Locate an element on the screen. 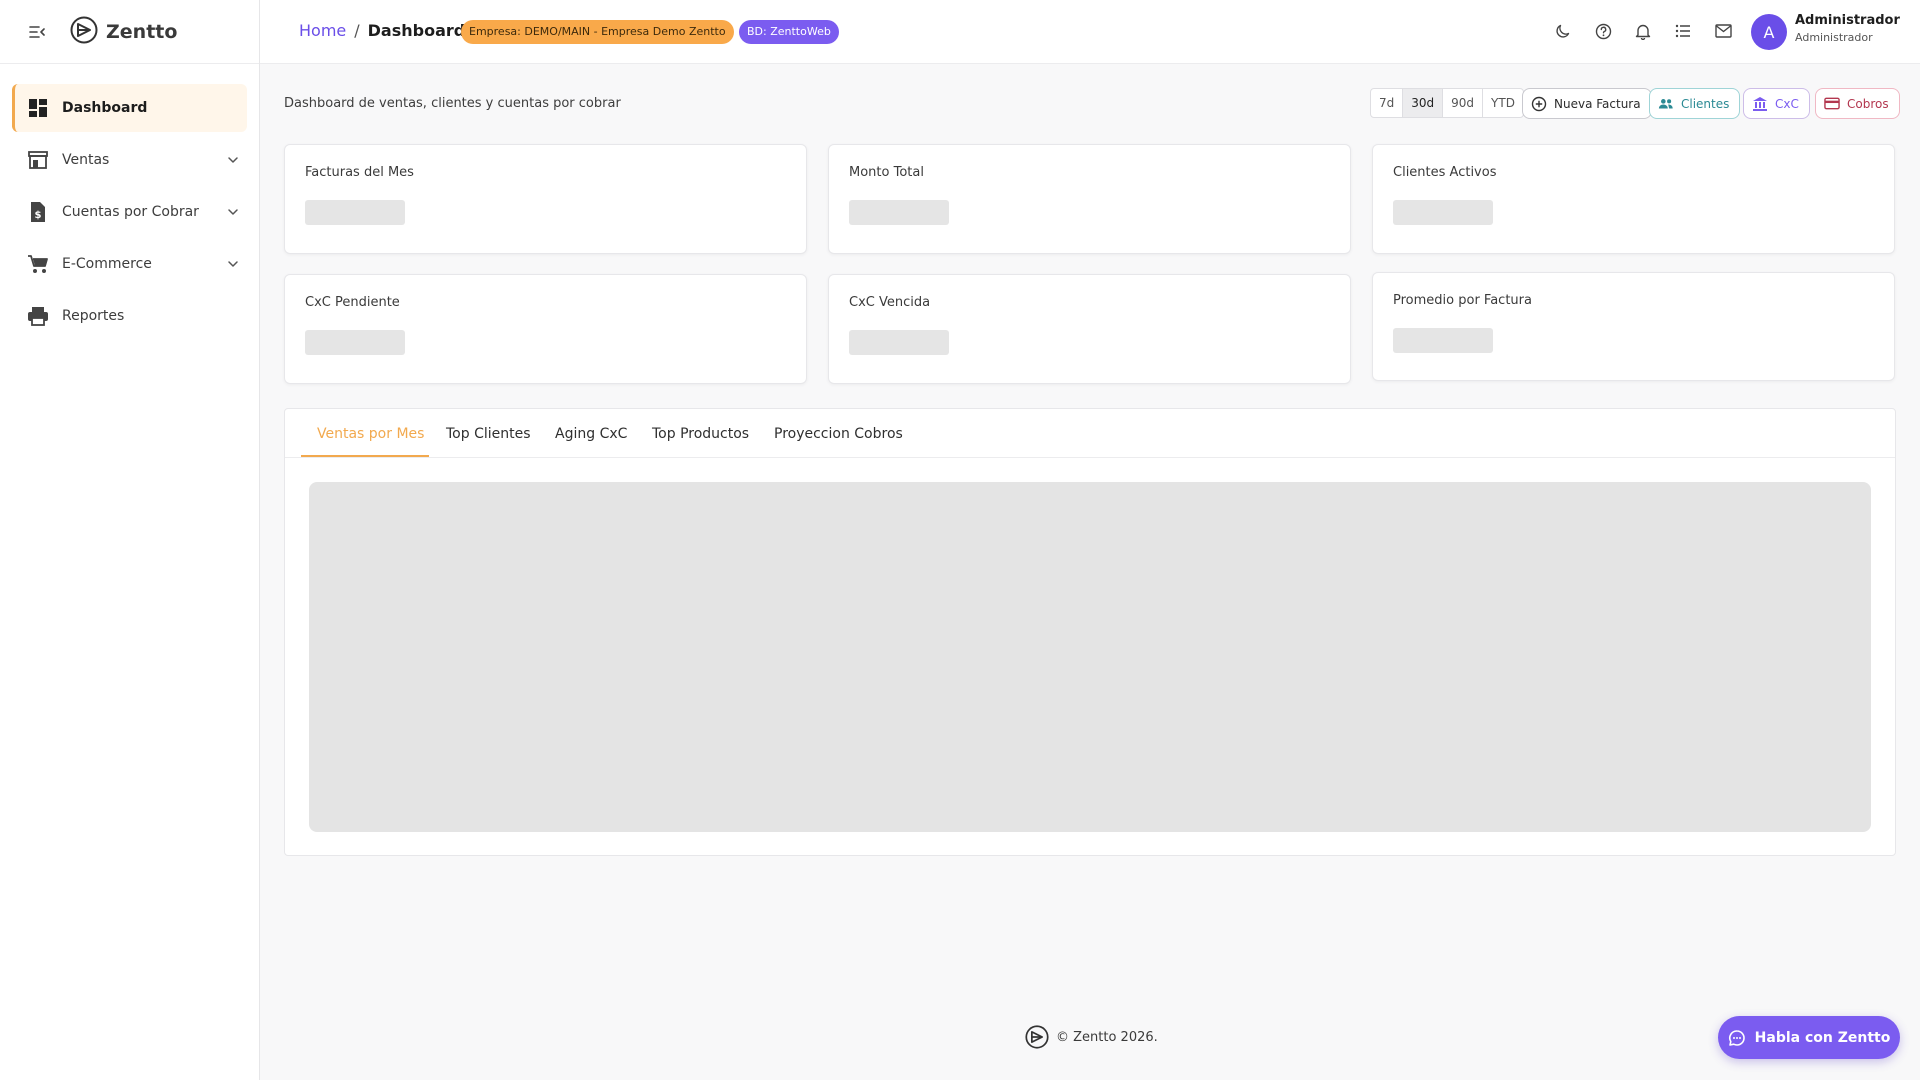 The image size is (1920, 1080). sidebar-item-cuentas-por-cobrar: $ Cuentas por Cobrar is located at coordinates (129, 212).